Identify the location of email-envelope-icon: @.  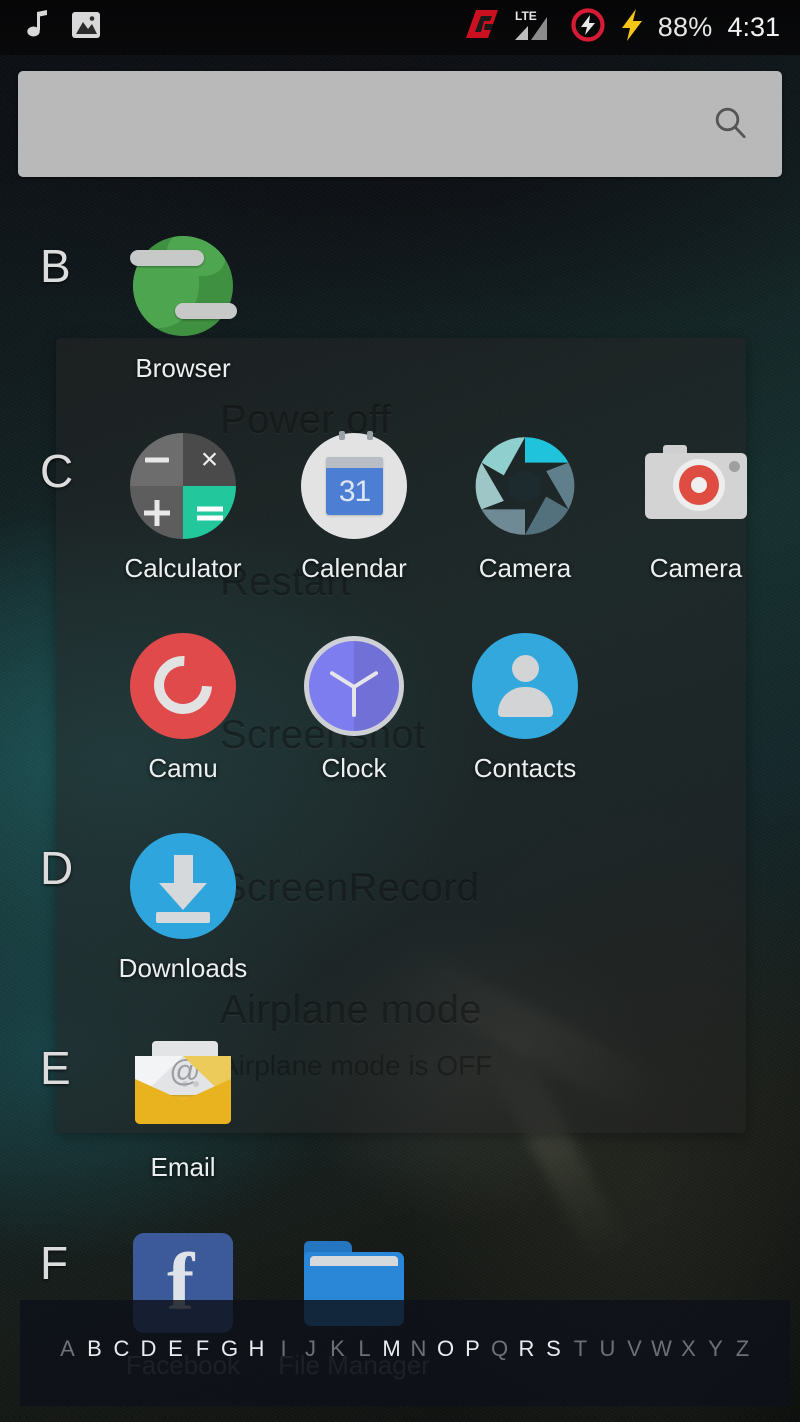
(183, 1085).